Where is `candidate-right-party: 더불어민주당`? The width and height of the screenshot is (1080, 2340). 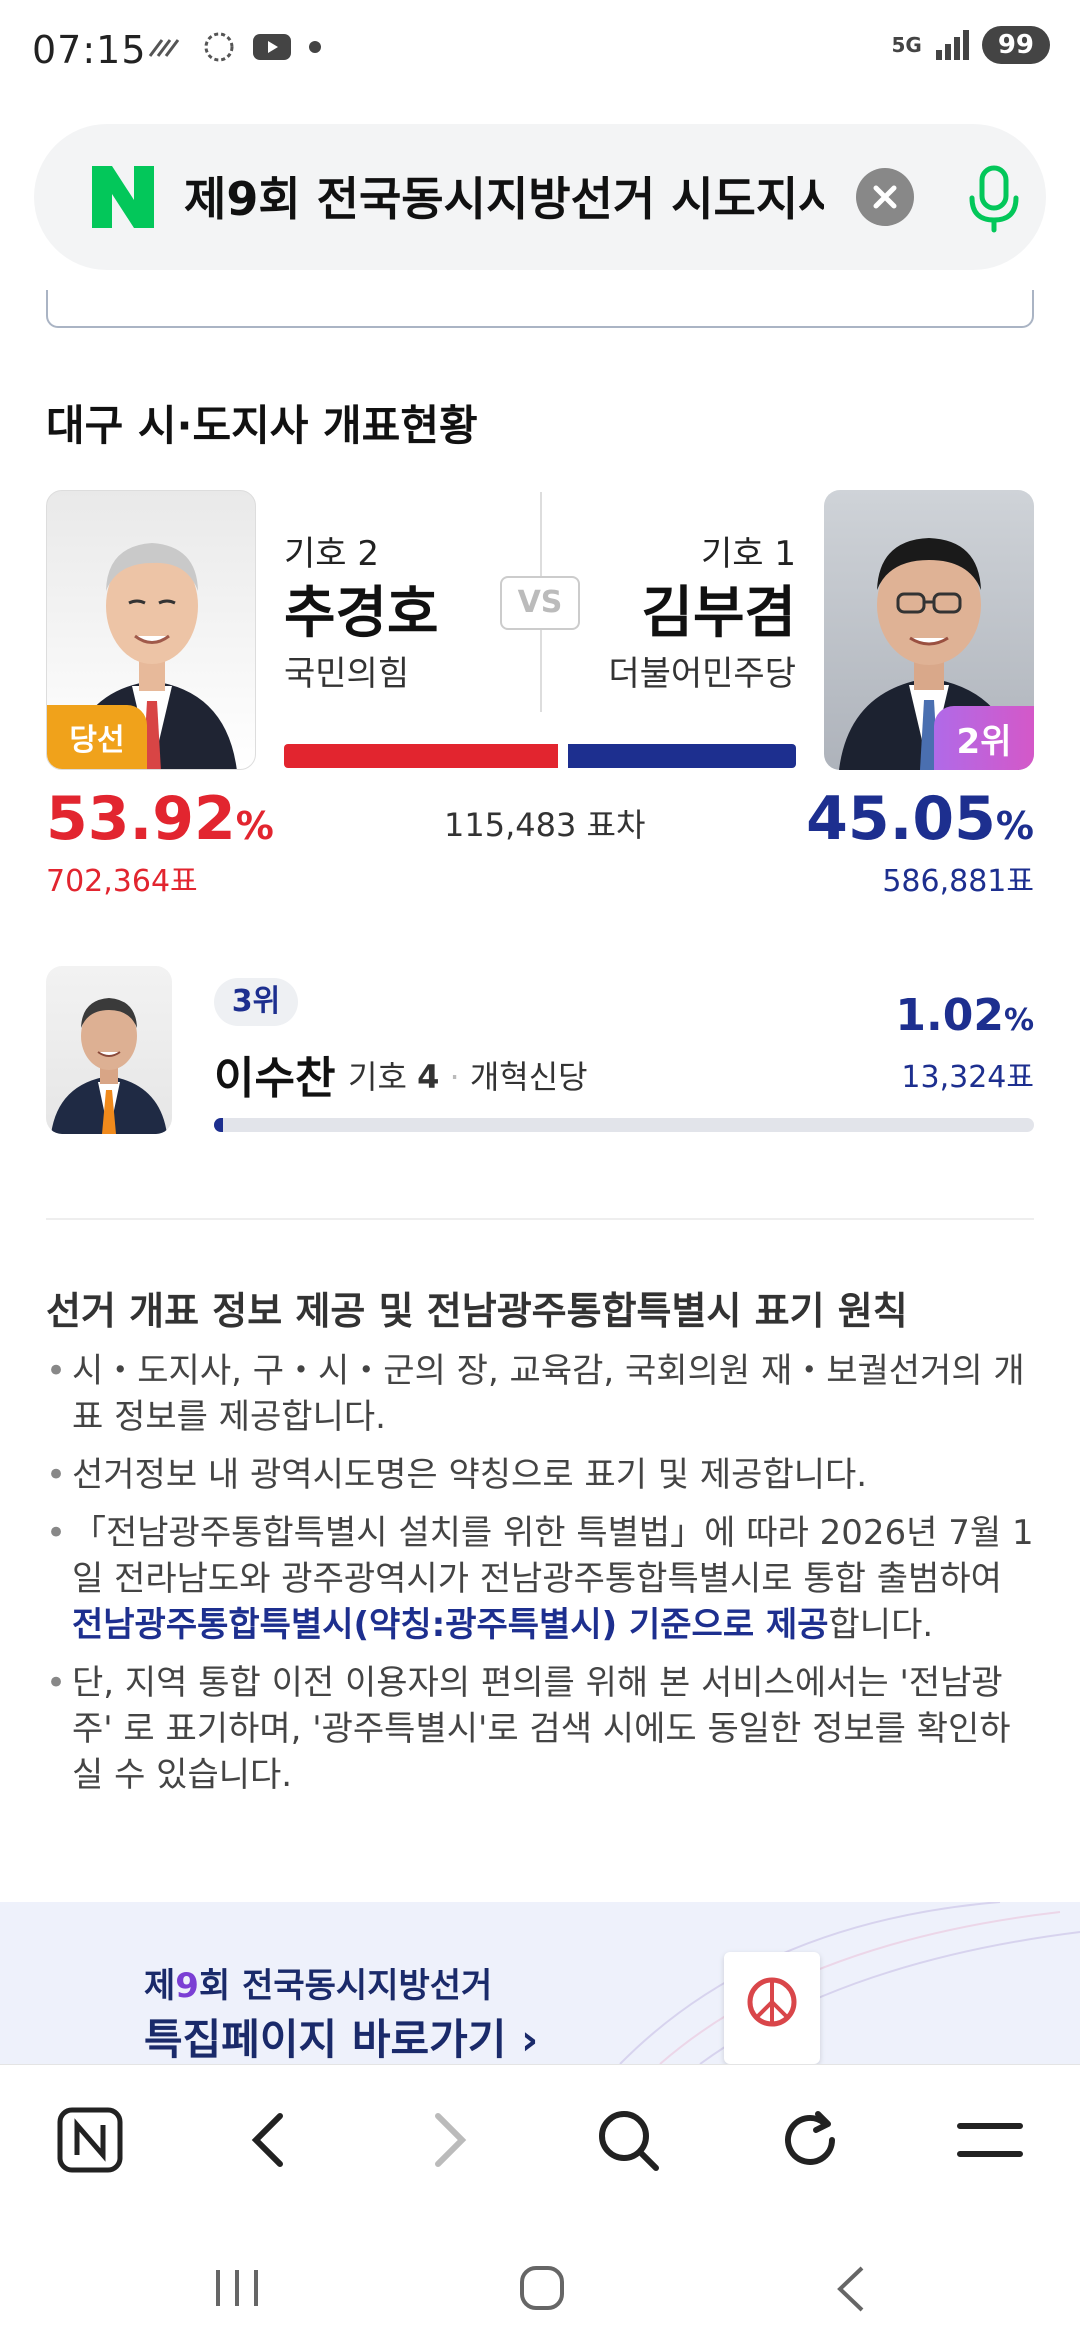
candidate-right-party: 더불어민주당 is located at coordinates (702, 674).